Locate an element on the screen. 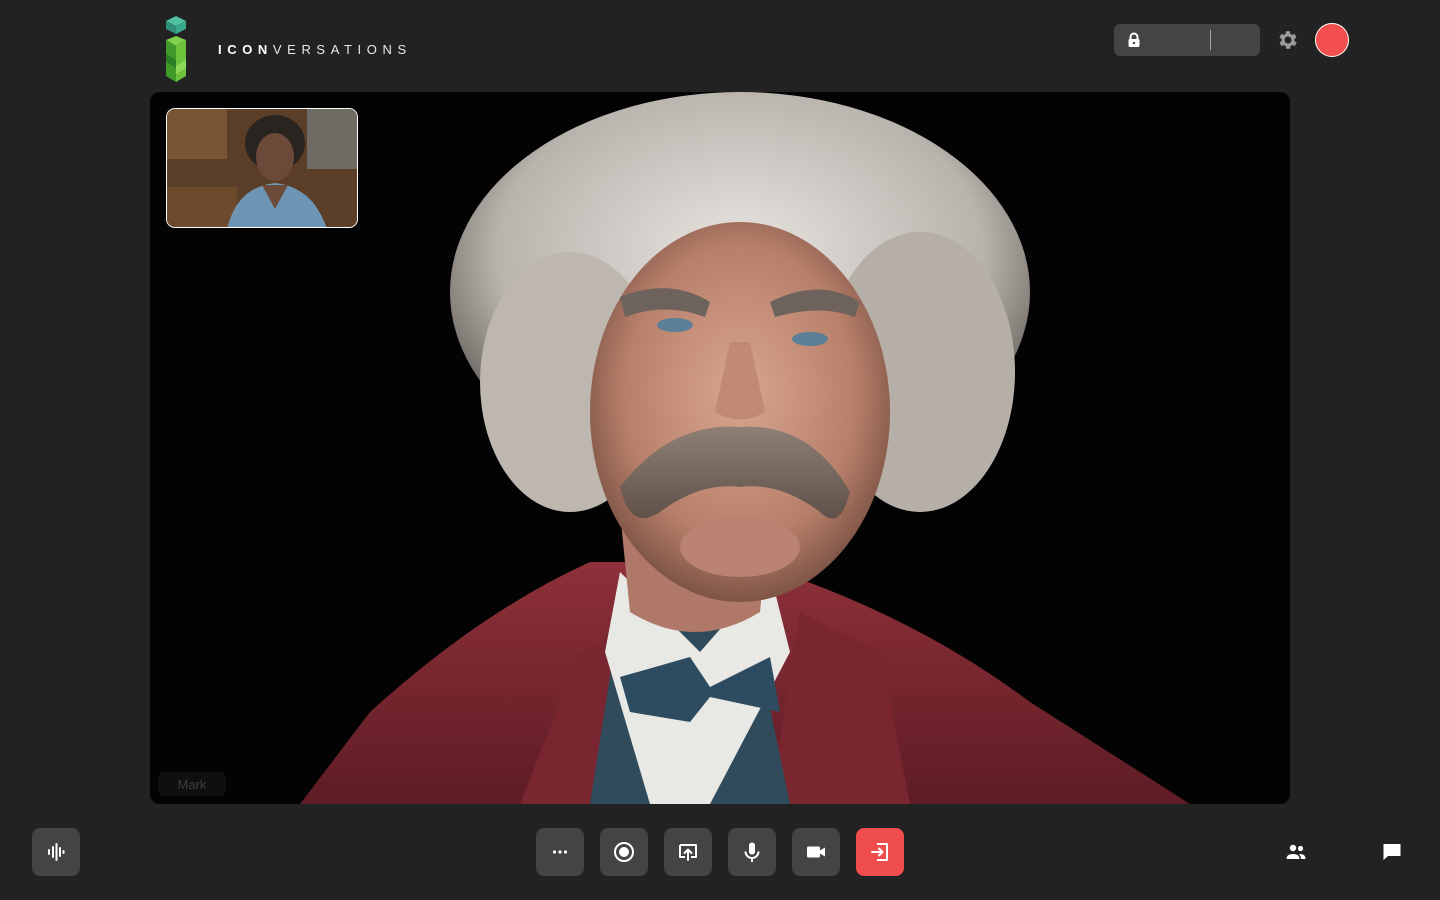  self-view-image is located at coordinates (262, 168).